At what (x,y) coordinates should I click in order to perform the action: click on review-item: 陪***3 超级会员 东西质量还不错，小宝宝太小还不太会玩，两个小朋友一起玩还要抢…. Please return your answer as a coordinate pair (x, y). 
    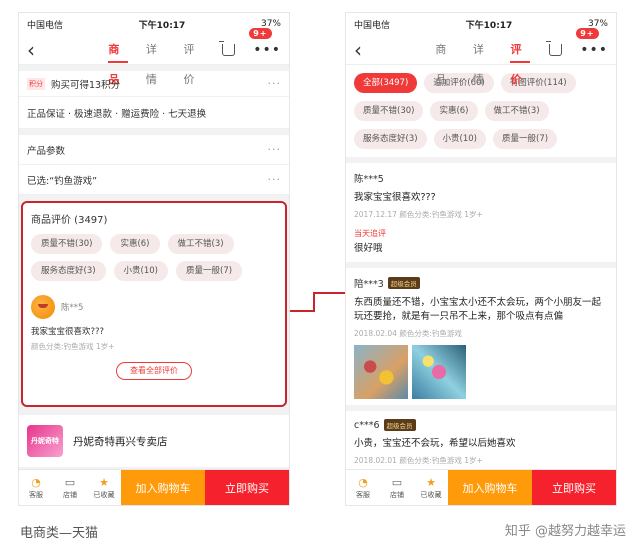
    Looking at the image, I should click on (481, 336).